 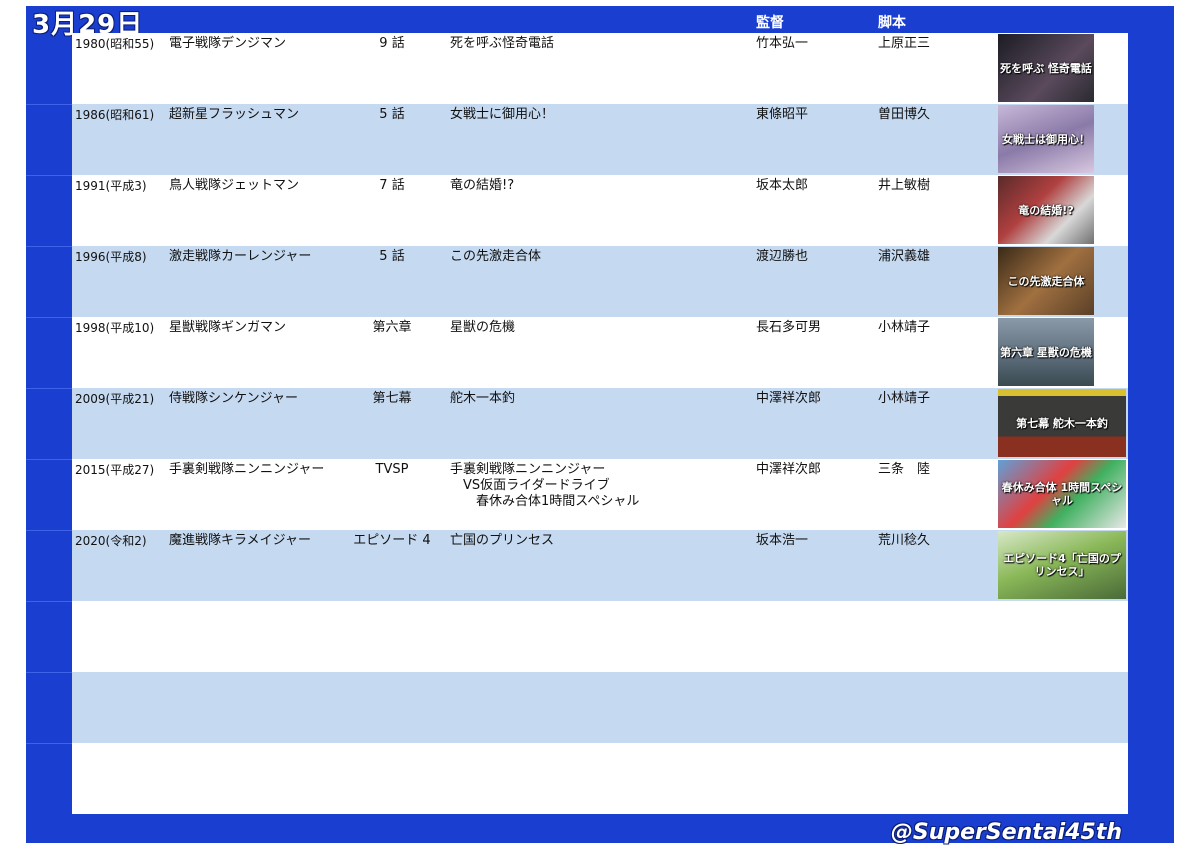 What do you see at coordinates (904, 43) in the screenshot?
I see `writer-cell: 上原正三` at bounding box center [904, 43].